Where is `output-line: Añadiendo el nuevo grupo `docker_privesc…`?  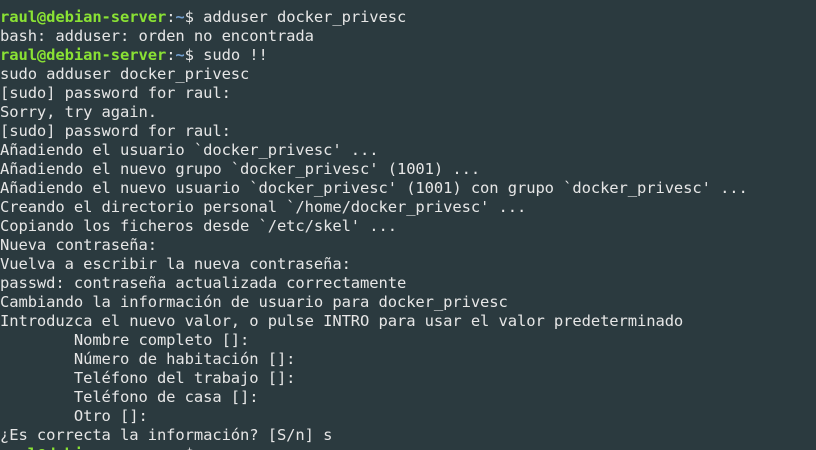
output-line: Añadiendo el nuevo grupo `docker_privesc… is located at coordinates (240, 169).